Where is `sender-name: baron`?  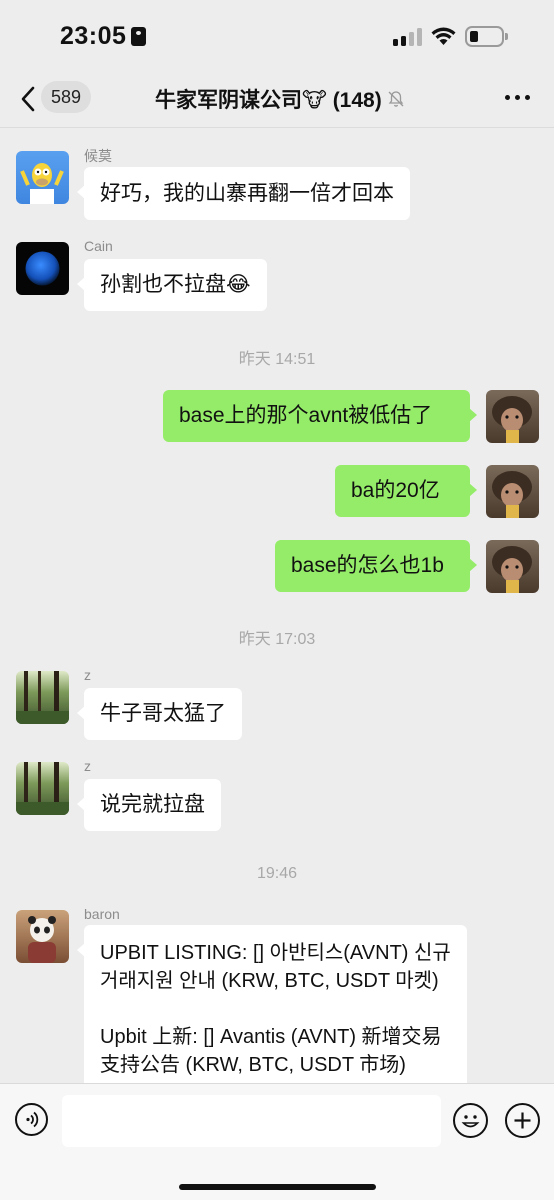 sender-name: baron is located at coordinates (102, 914).